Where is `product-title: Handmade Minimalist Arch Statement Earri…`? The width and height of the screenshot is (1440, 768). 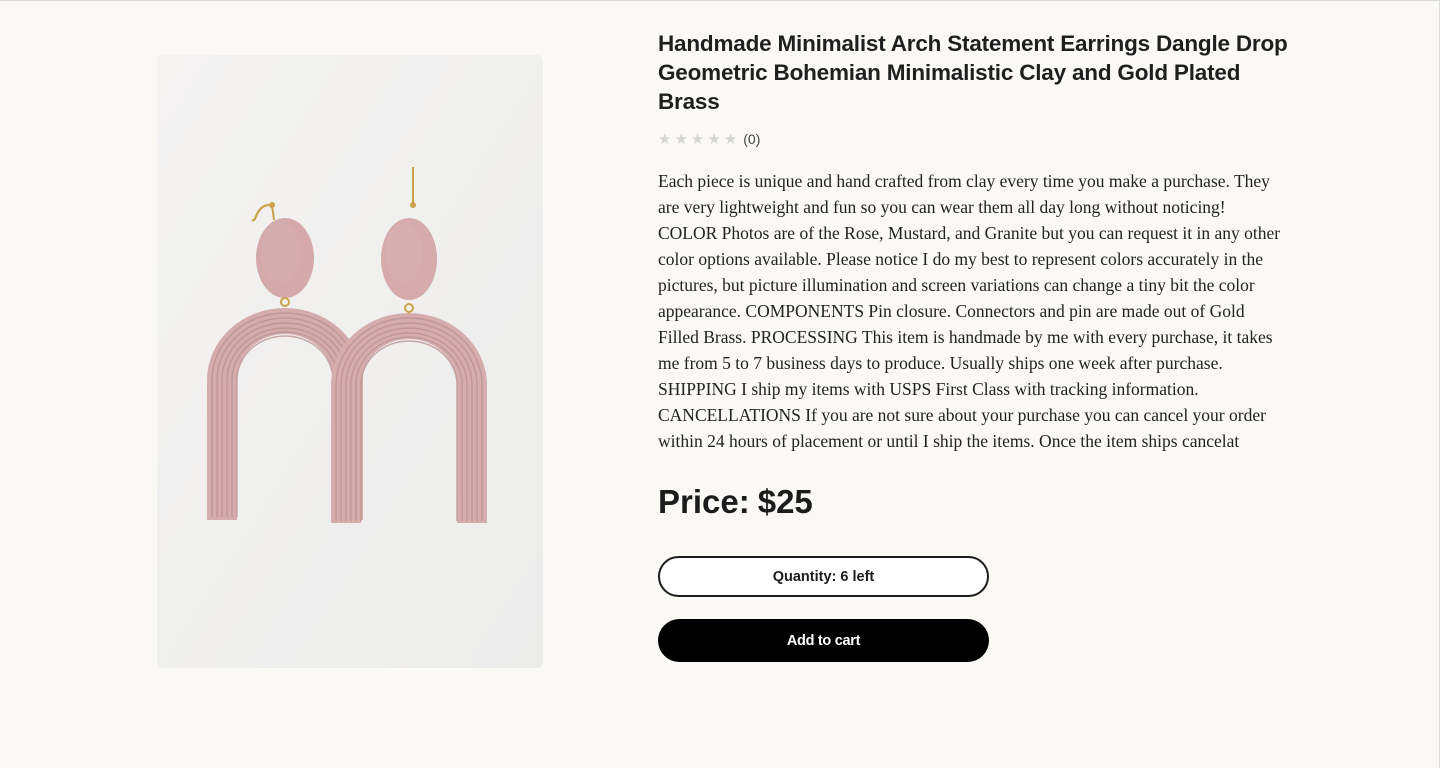 product-title: Handmade Minimalist Arch Statement Earri… is located at coordinates (973, 72).